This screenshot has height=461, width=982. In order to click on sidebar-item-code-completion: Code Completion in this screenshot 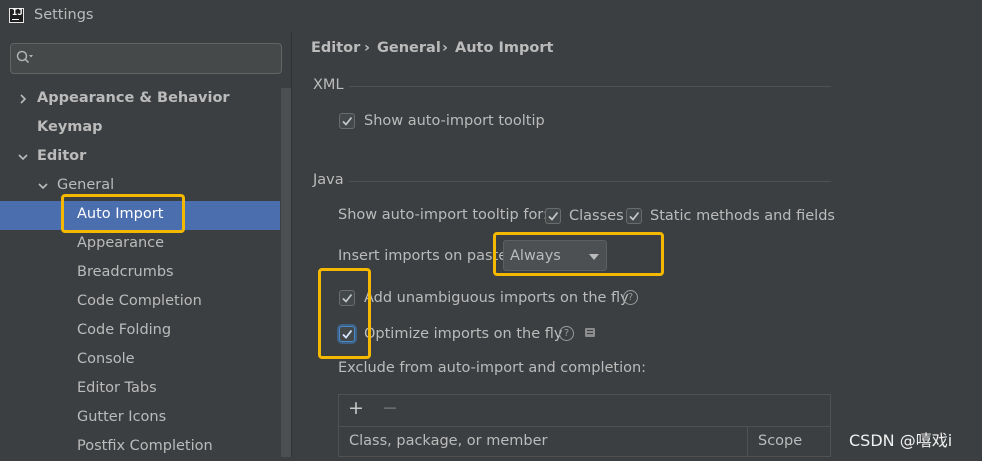, I will do `click(139, 301)`.